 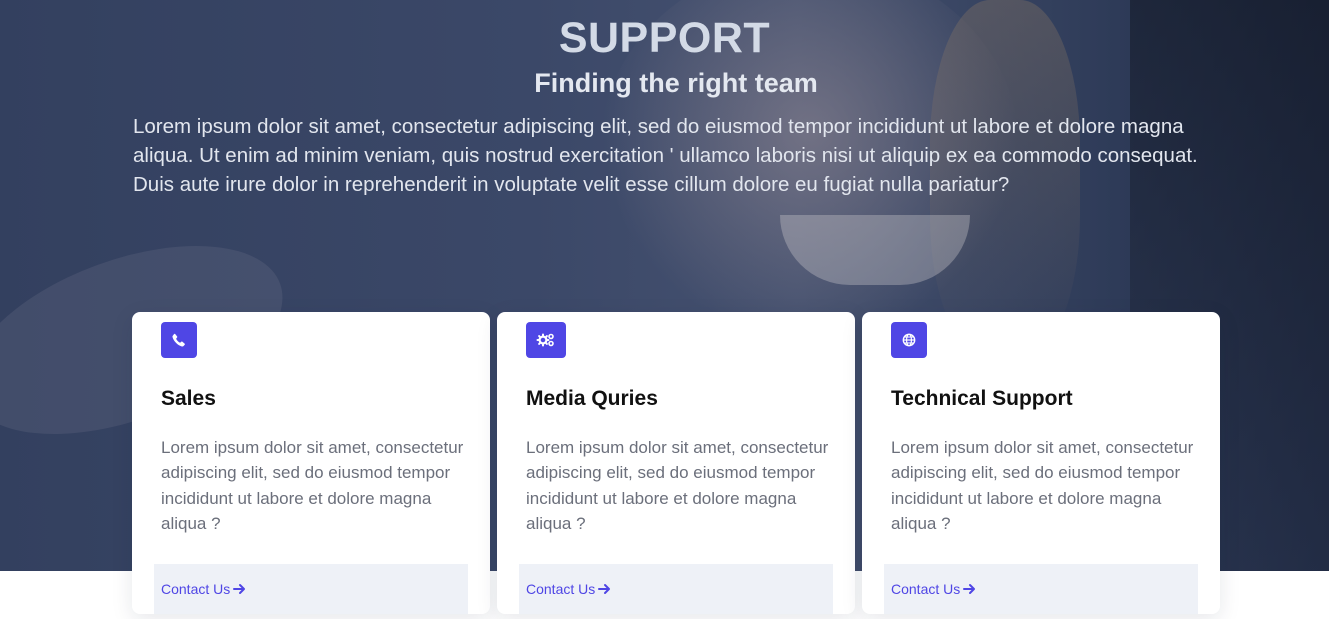 What do you see at coordinates (676, 83) in the screenshot?
I see `page-subtitle: Finding the right team` at bounding box center [676, 83].